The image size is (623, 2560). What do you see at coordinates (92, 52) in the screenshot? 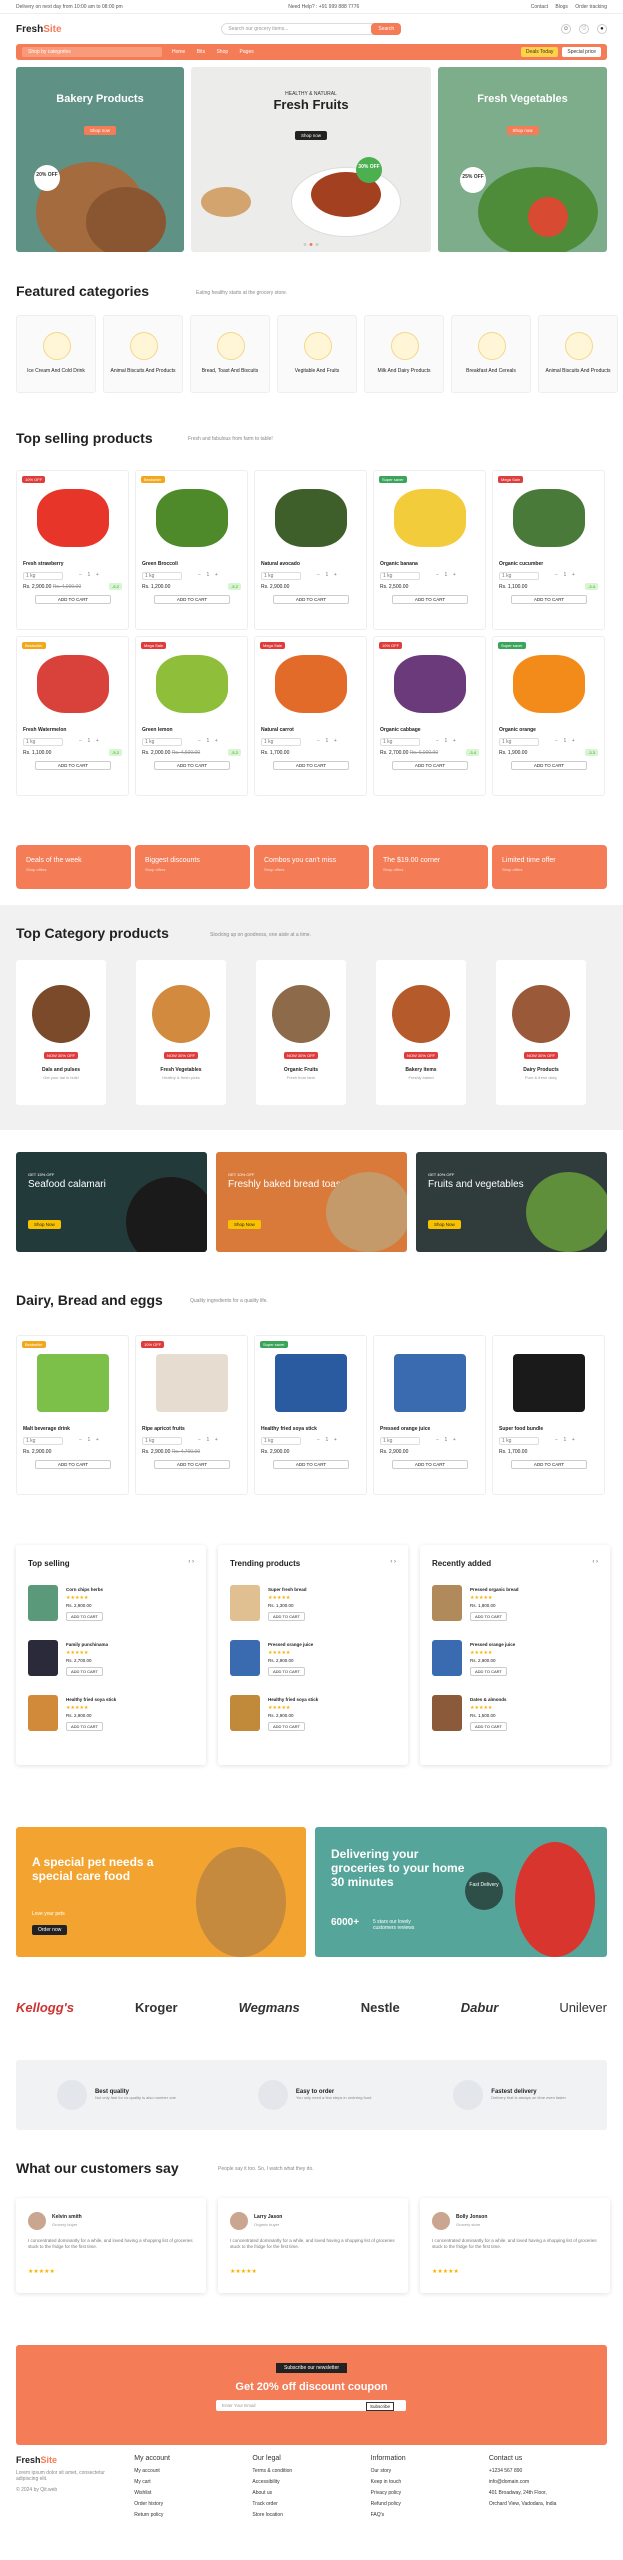
I see `category-dropdown: Shop by categories` at bounding box center [92, 52].